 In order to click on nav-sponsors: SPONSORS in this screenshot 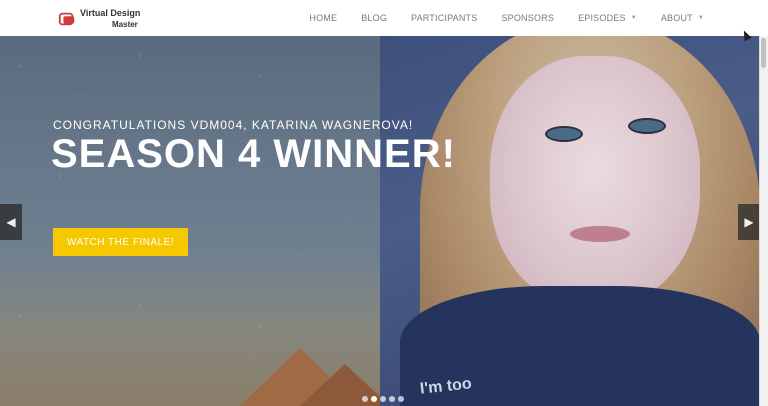, I will do `click(527, 18)`.